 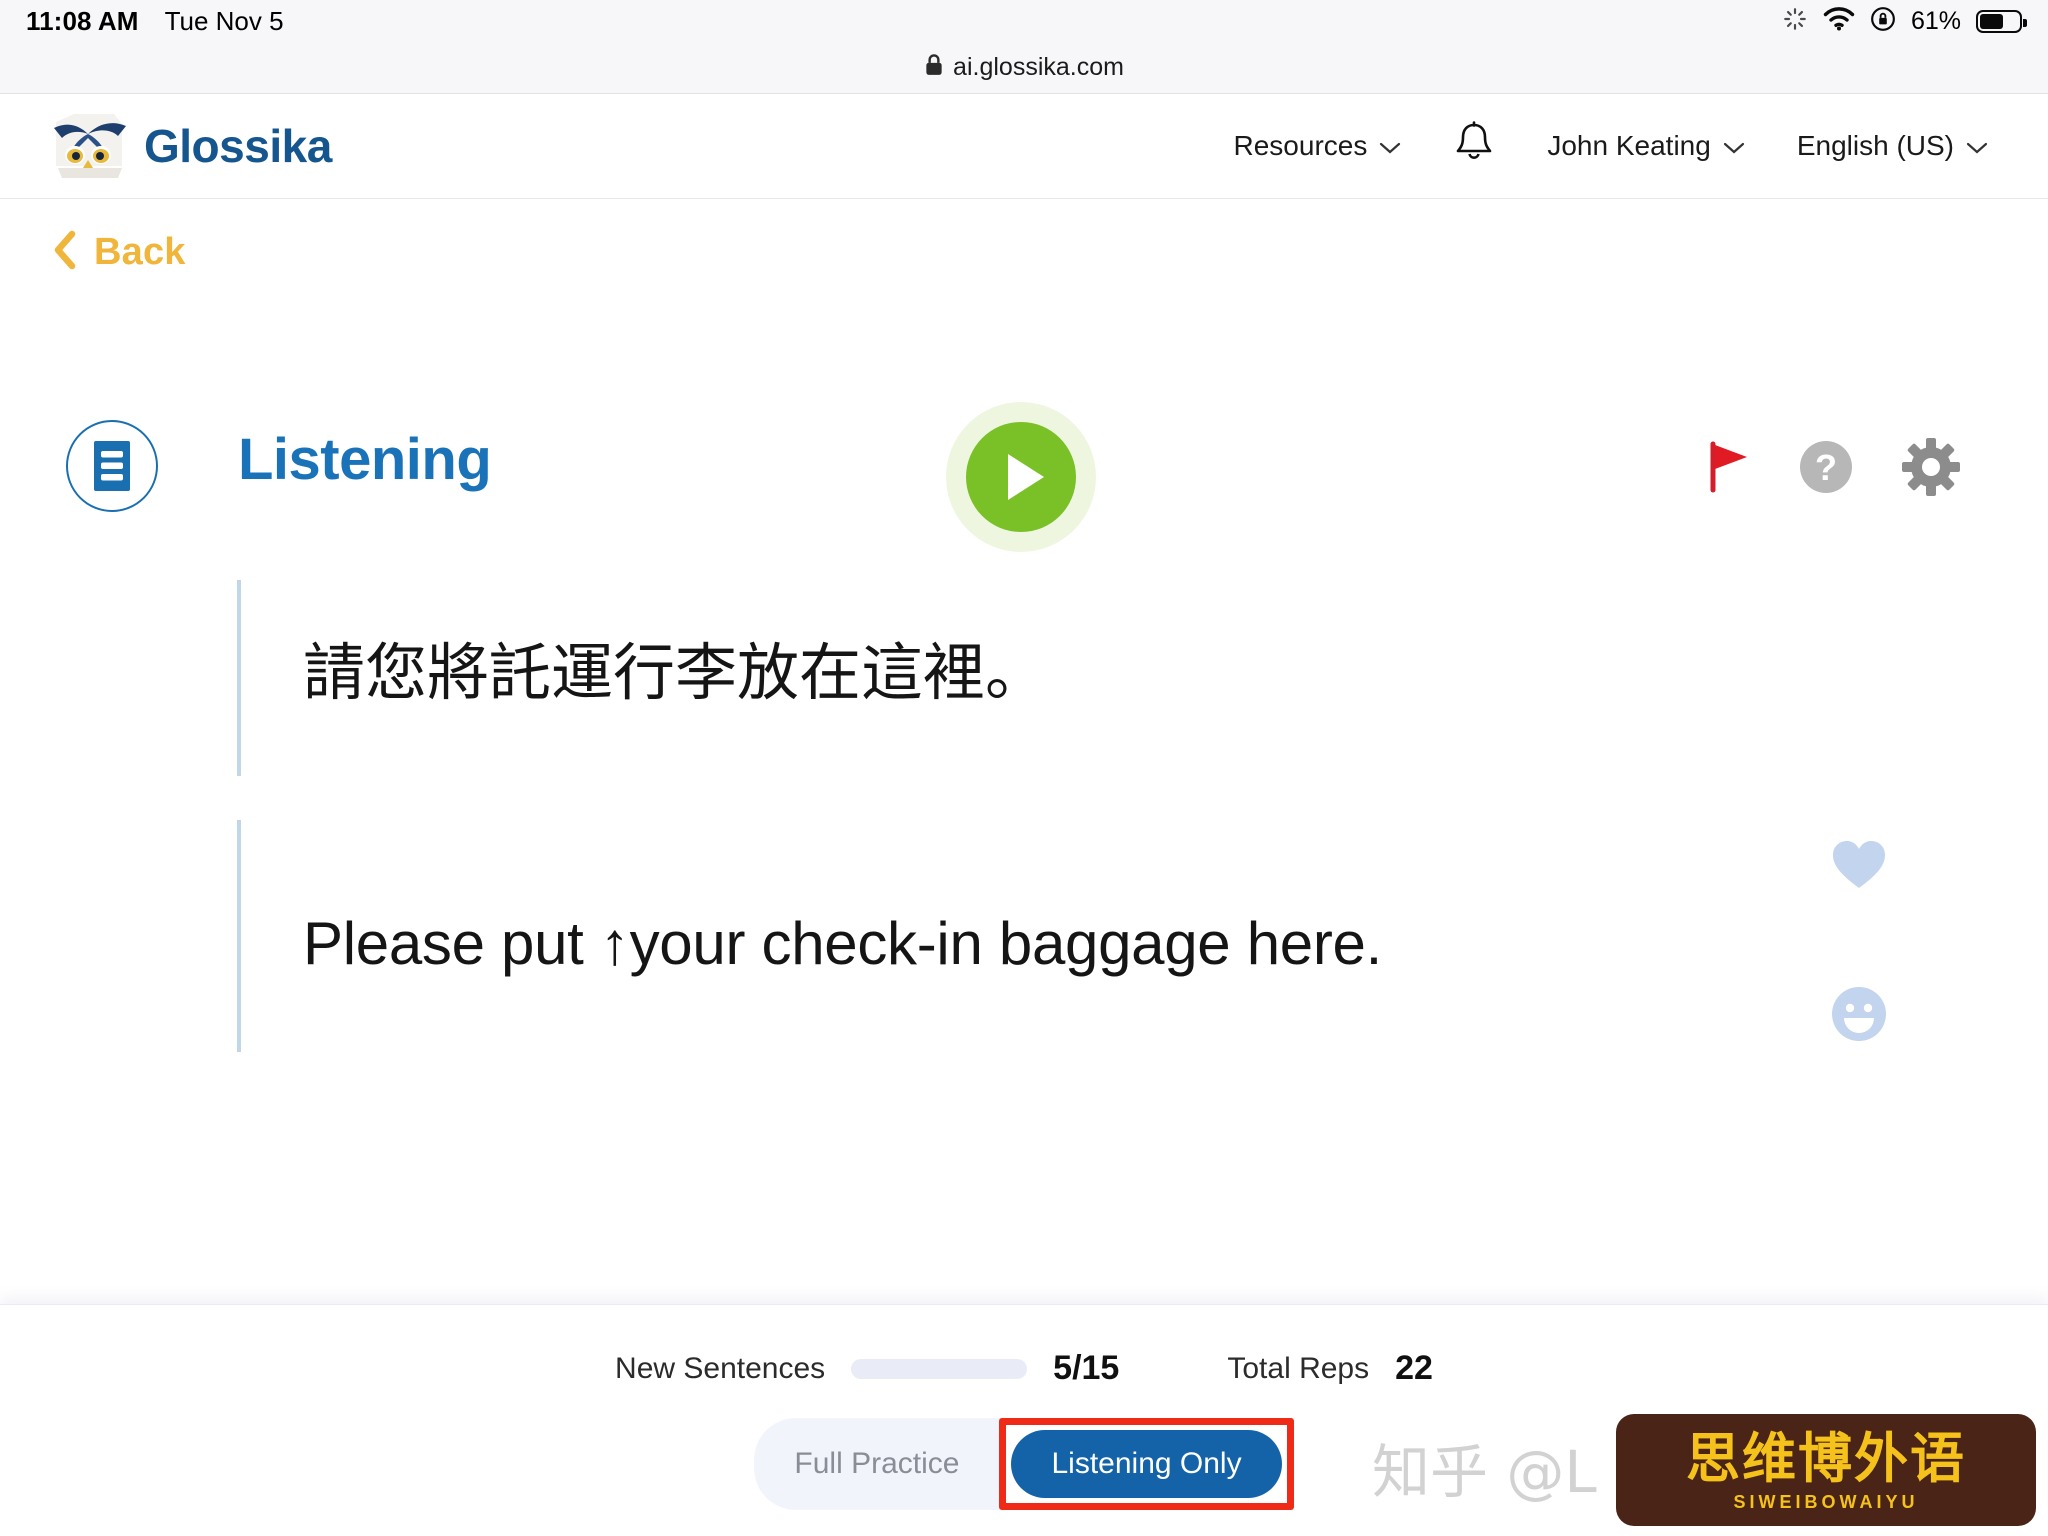 I want to click on battery-icon, so click(x=2001, y=21).